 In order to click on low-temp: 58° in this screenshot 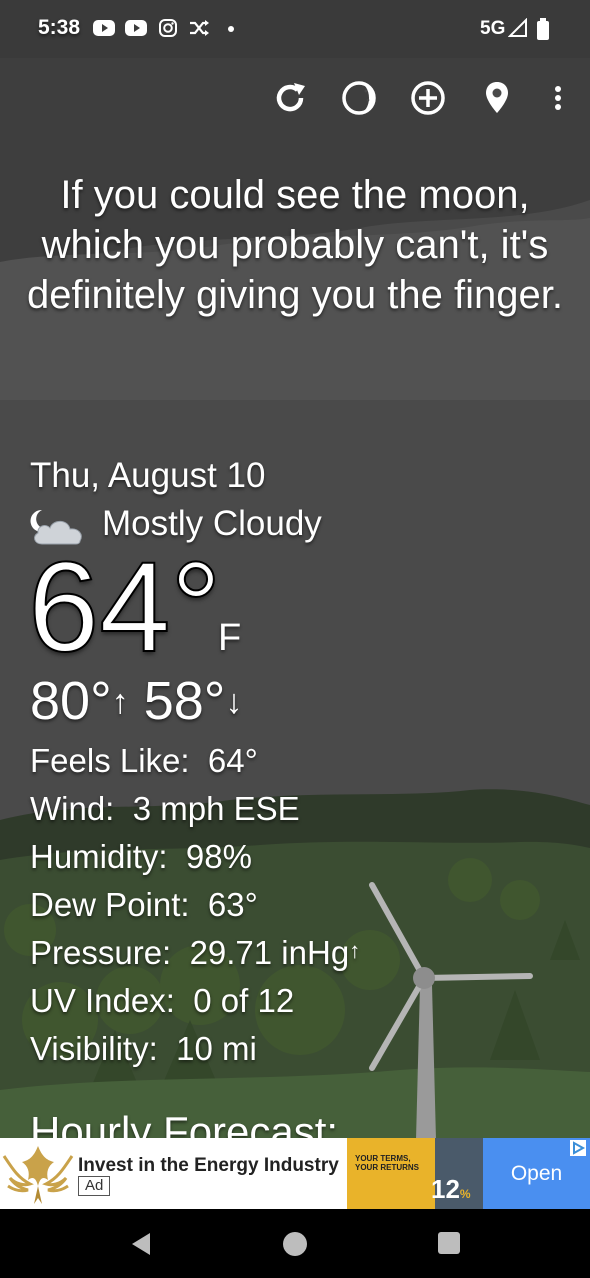, I will do `click(184, 701)`.